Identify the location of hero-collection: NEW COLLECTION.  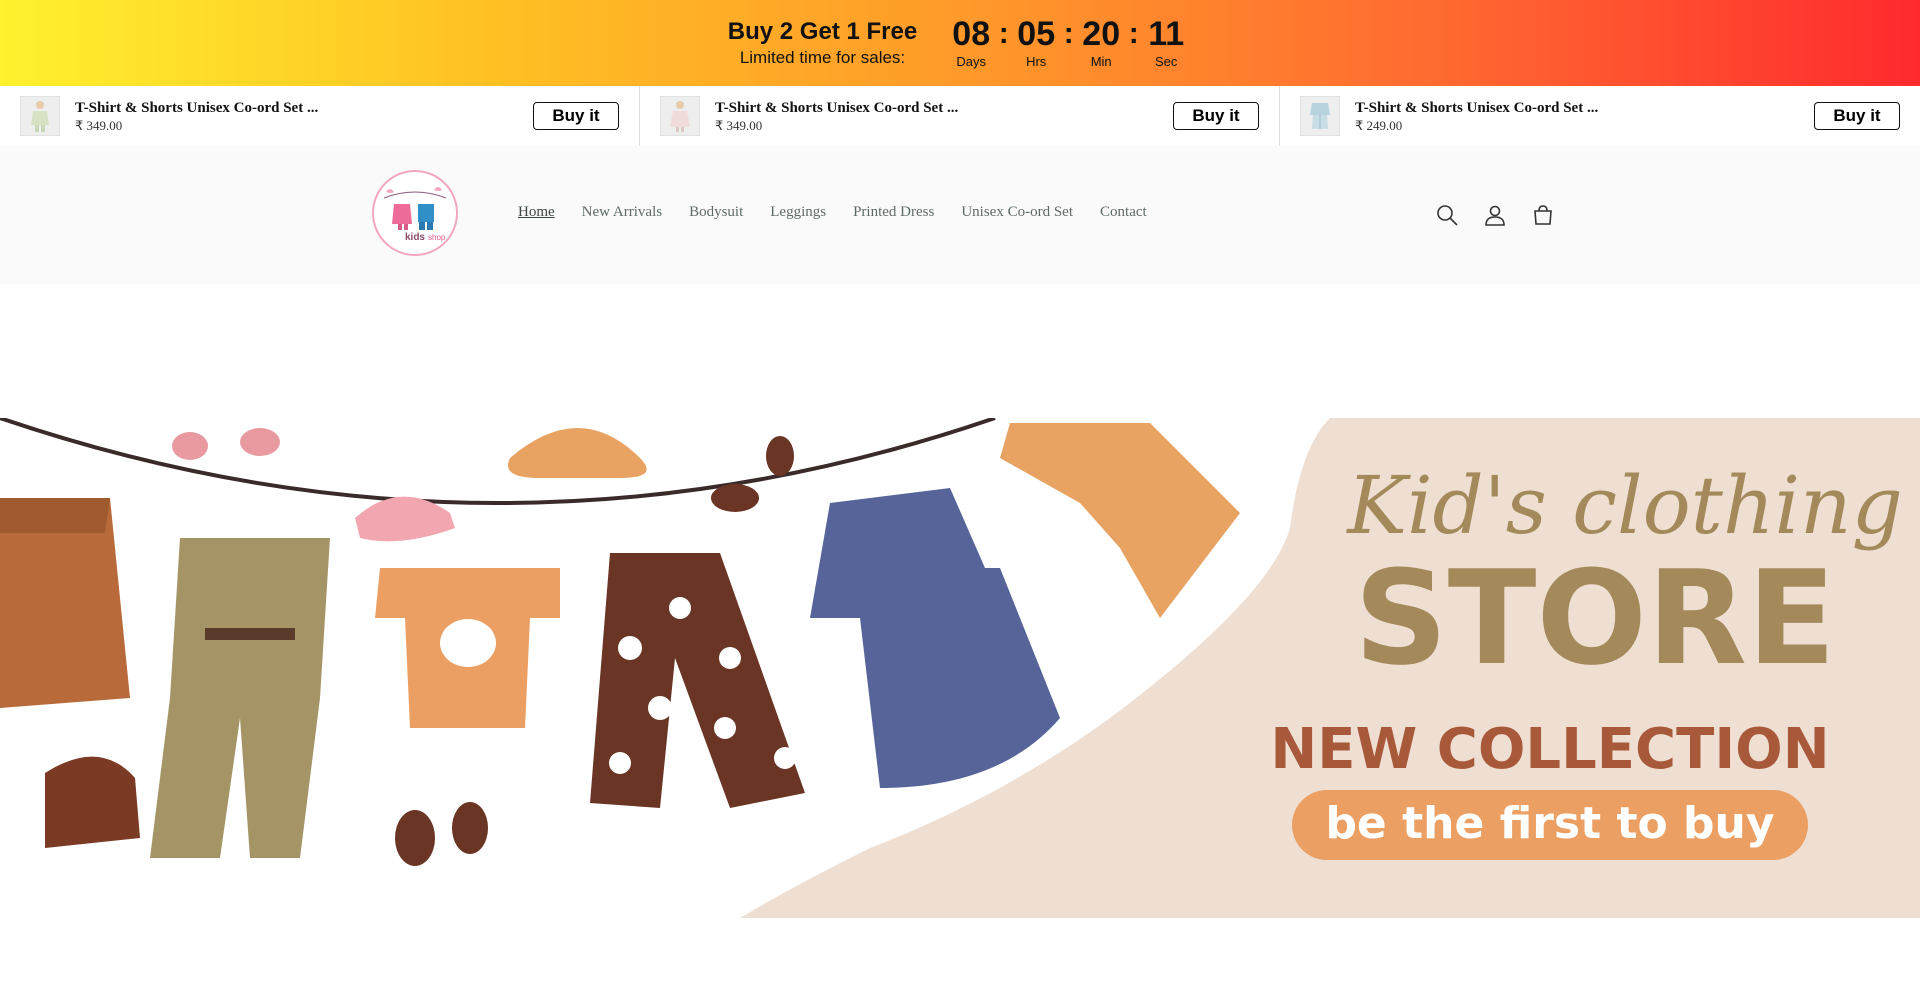
(1549, 749).